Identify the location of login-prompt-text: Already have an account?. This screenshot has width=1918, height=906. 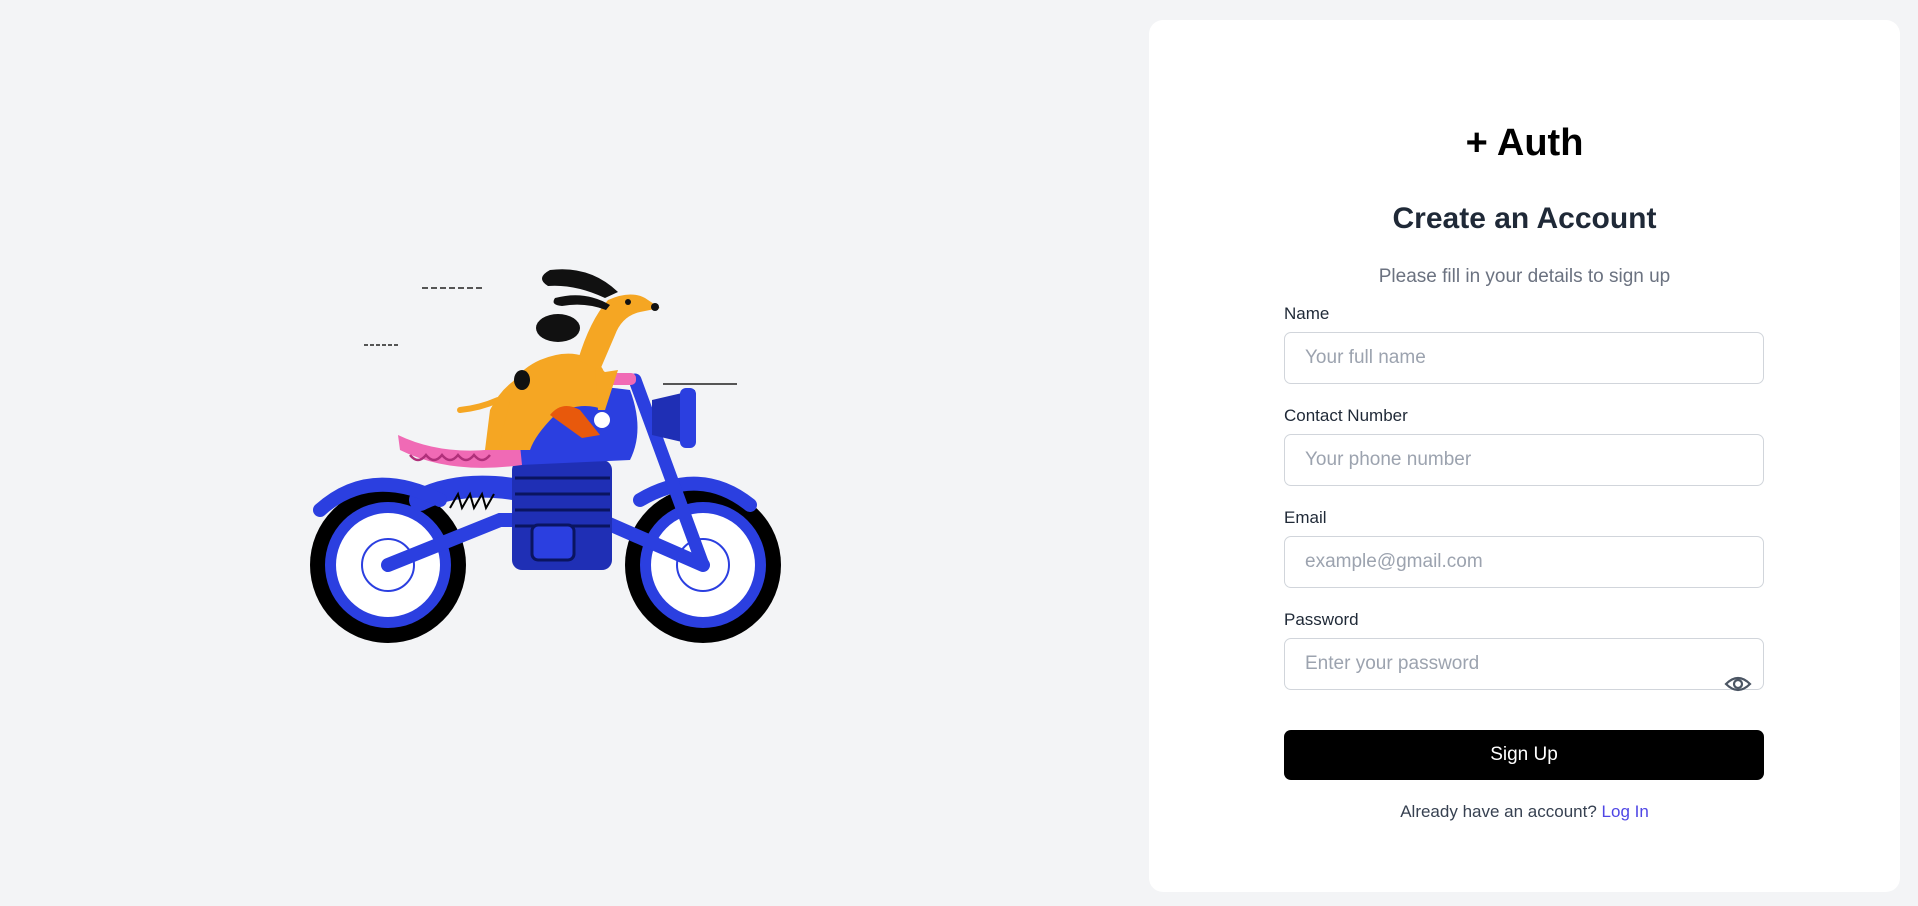
(1498, 811).